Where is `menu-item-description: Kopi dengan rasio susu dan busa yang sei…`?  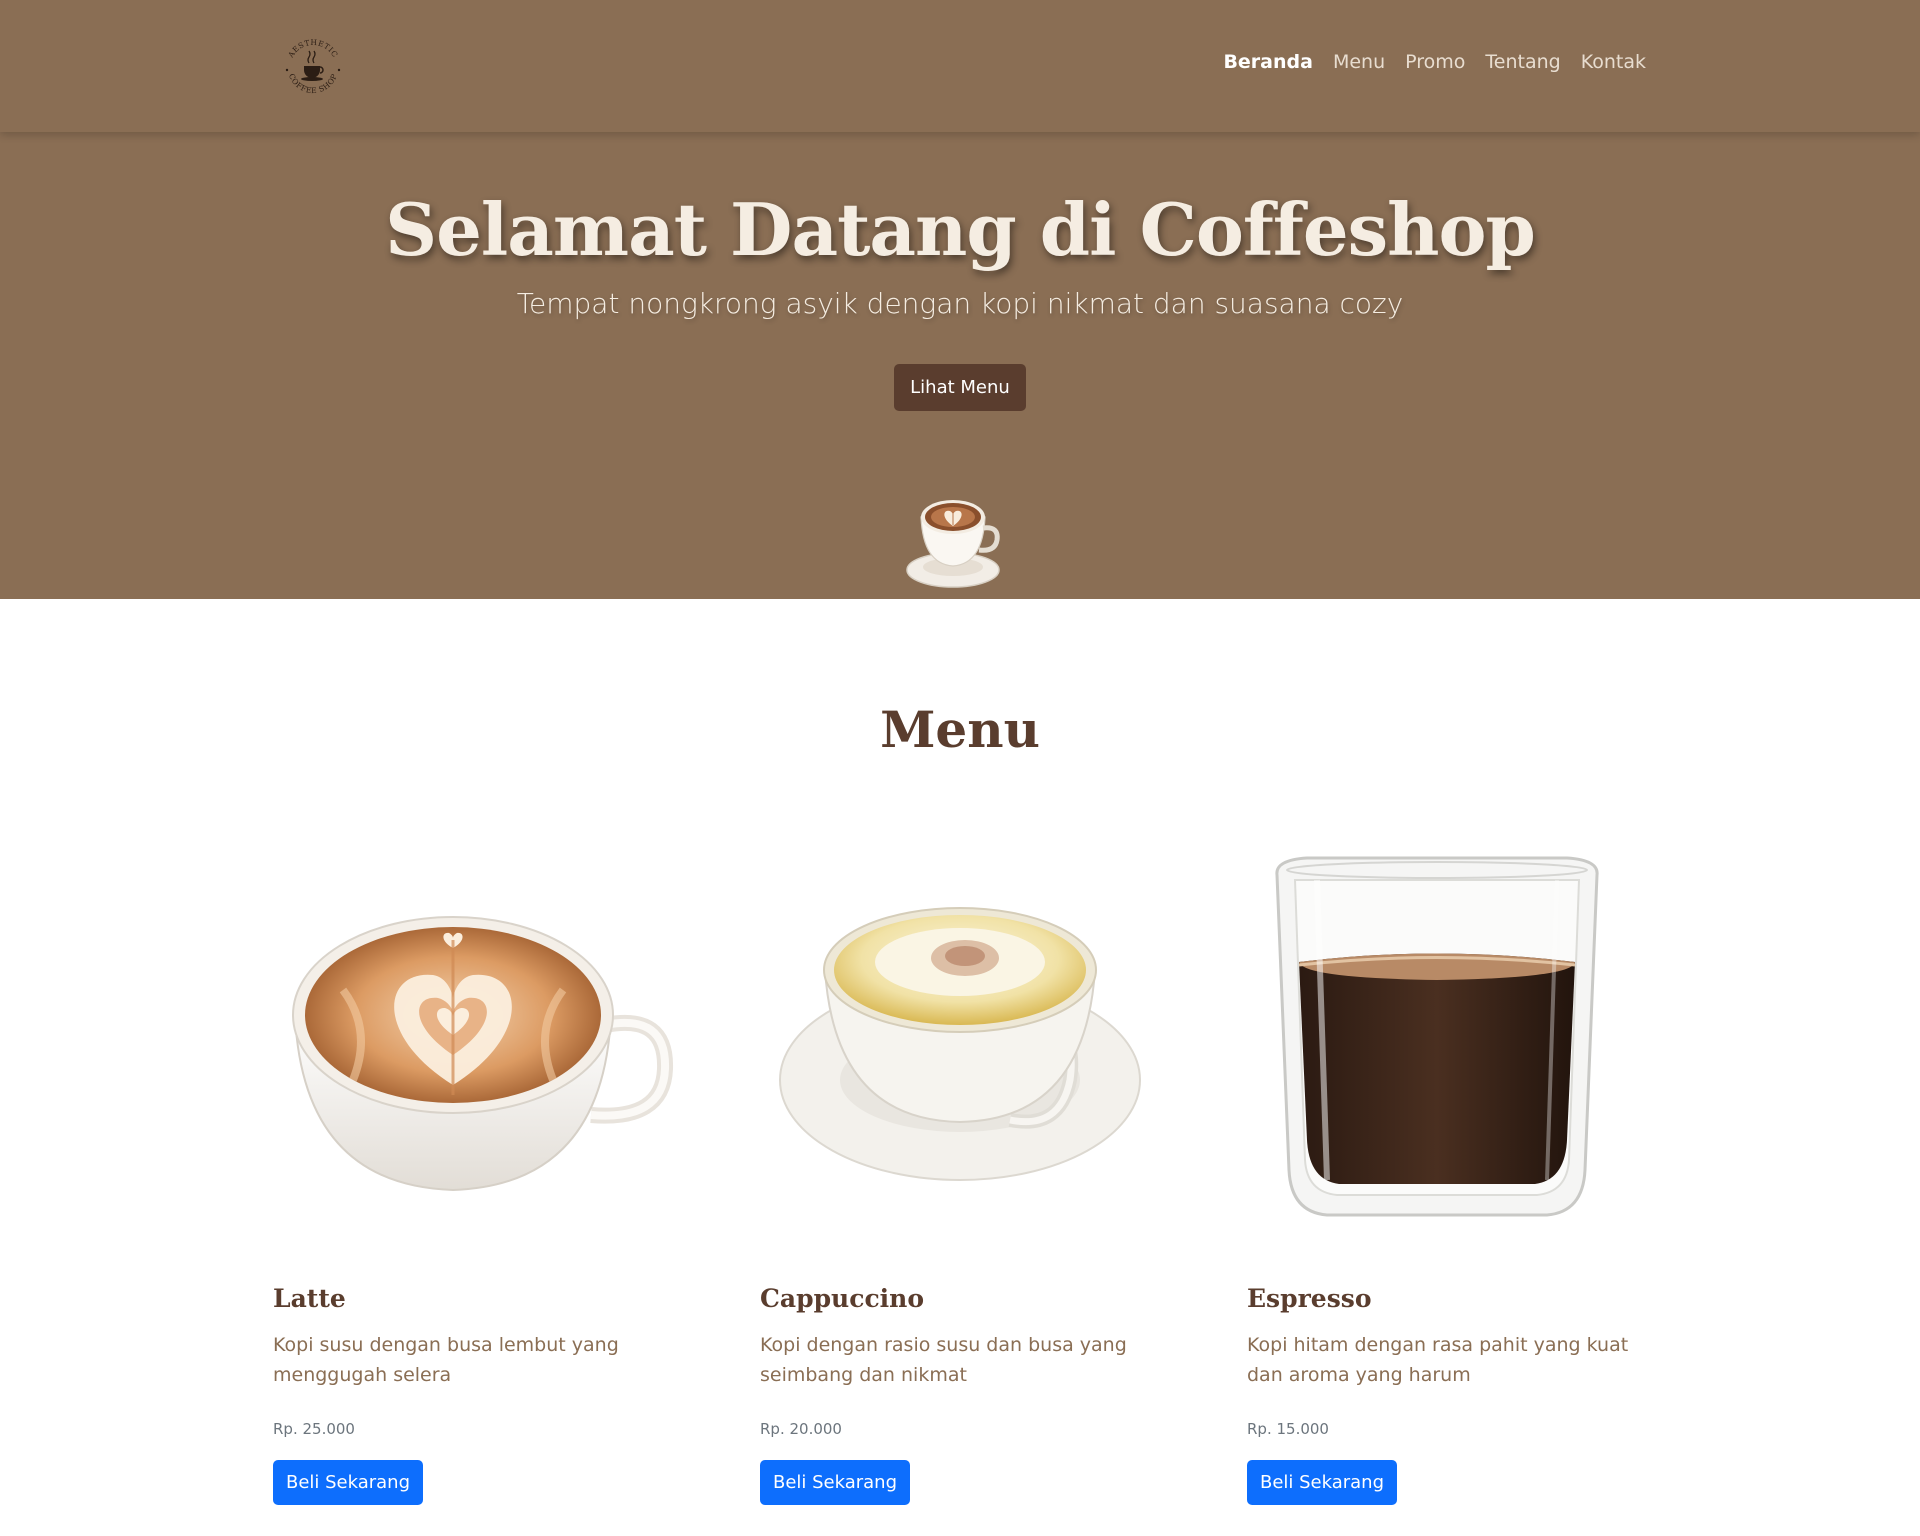
menu-item-description: Kopi dengan rasio susu dan busa yang sei… is located at coordinates (943, 1360).